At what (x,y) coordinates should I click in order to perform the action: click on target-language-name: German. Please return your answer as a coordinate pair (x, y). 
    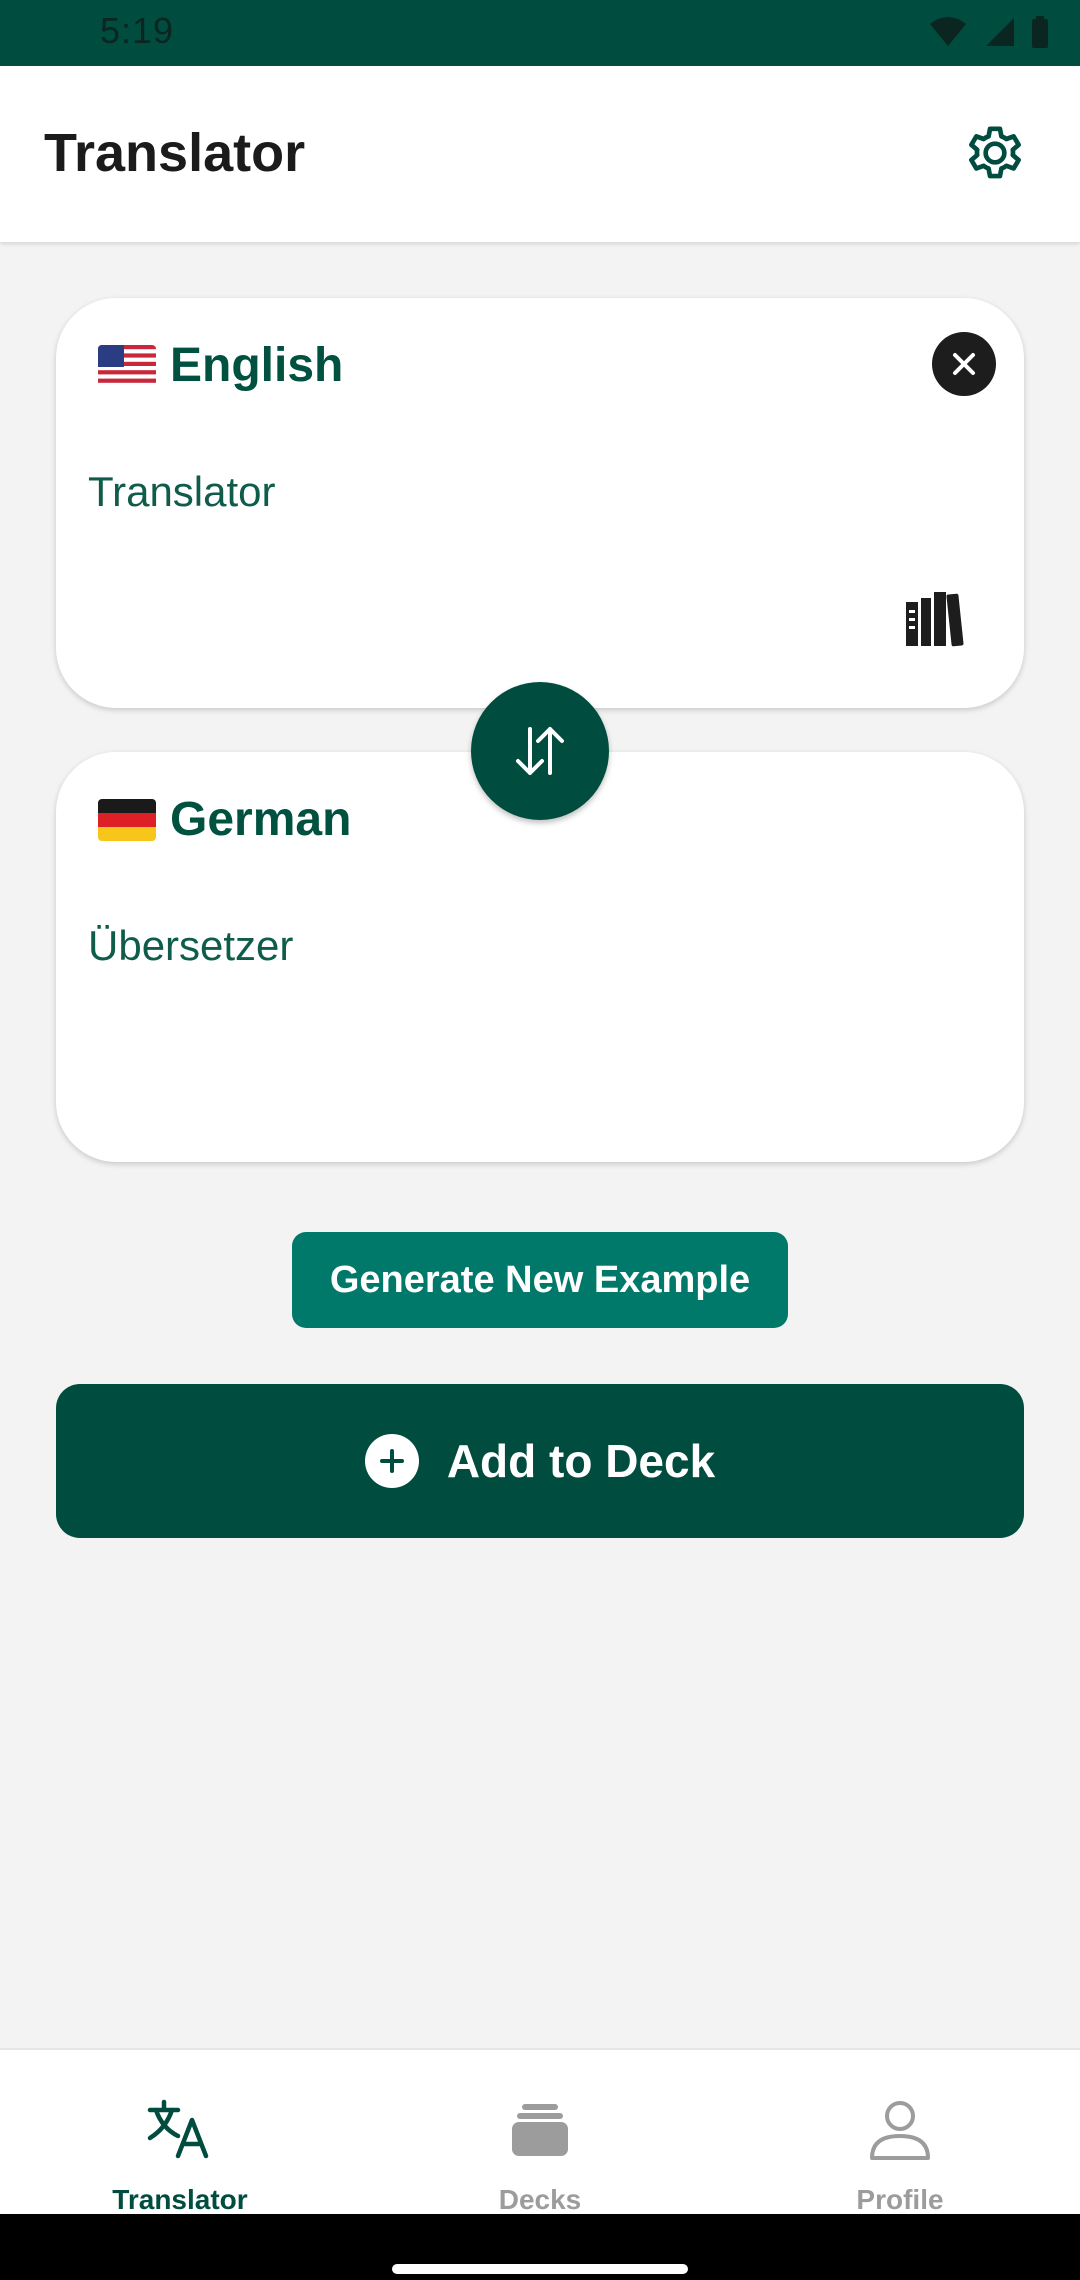
    Looking at the image, I should click on (261, 819).